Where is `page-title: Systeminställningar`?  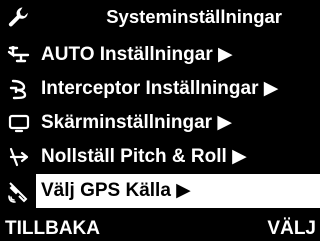
page-title: Systeminställningar is located at coordinates (194, 16).